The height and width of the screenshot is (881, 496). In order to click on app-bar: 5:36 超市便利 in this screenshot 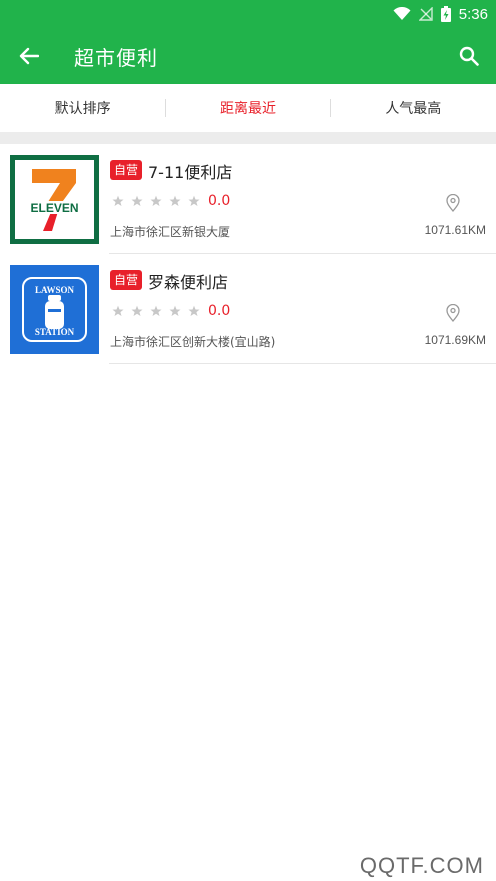, I will do `click(248, 42)`.